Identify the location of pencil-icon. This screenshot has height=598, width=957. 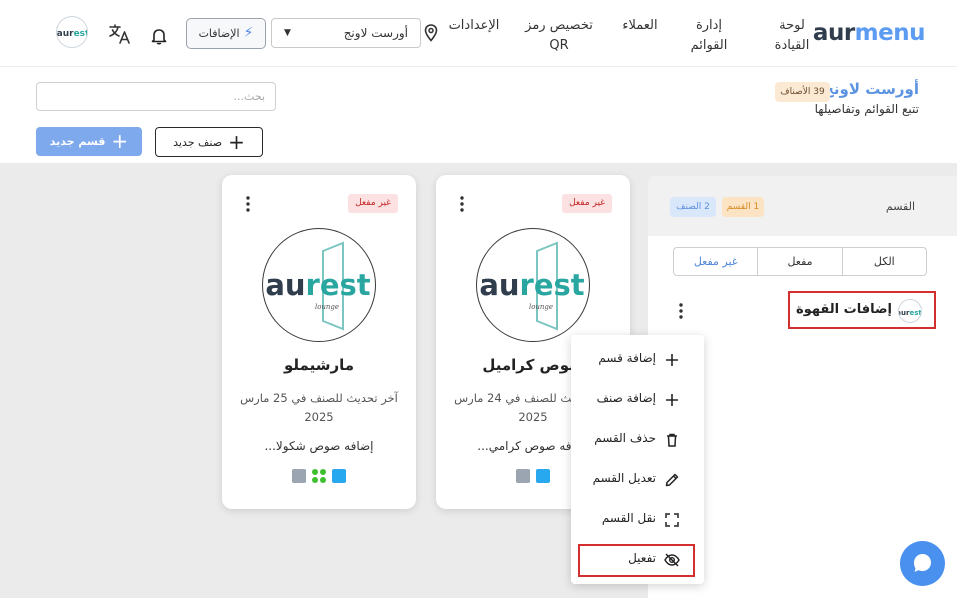
(672, 480).